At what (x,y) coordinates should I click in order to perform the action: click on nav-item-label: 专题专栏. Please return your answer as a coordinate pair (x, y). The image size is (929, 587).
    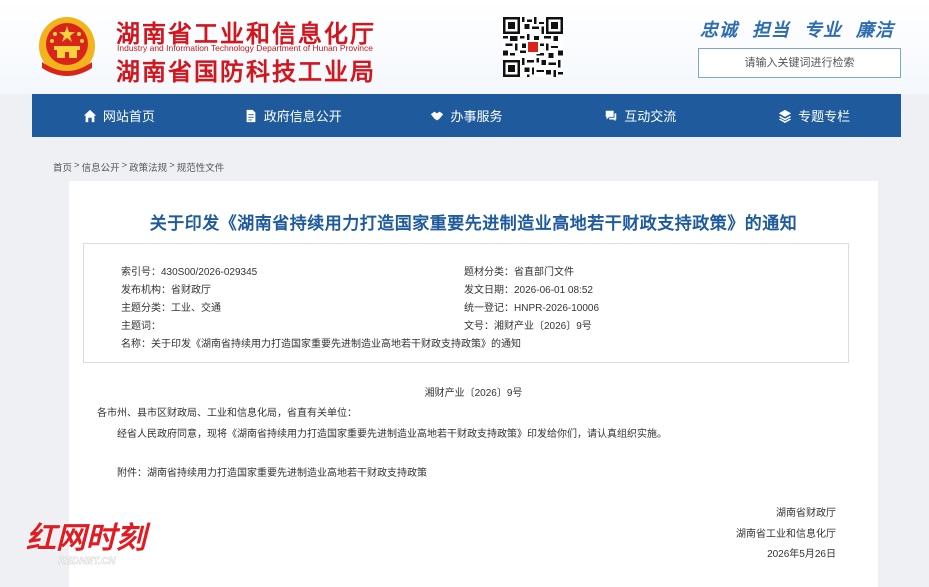
    Looking at the image, I should click on (824, 116).